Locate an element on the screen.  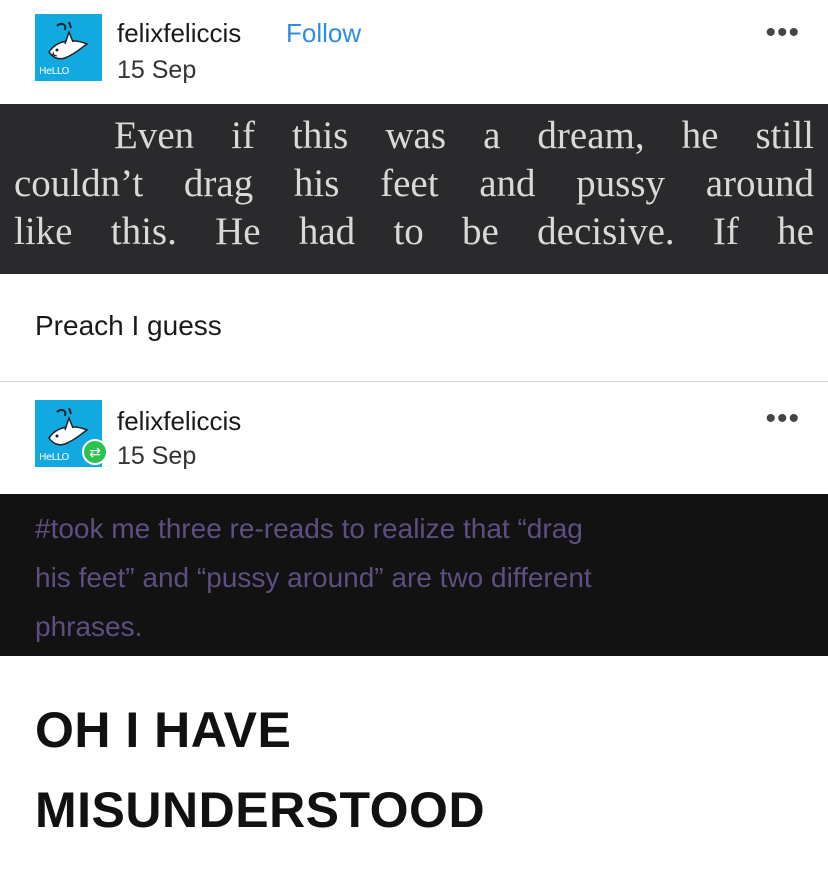
divider is located at coordinates (414, 381).